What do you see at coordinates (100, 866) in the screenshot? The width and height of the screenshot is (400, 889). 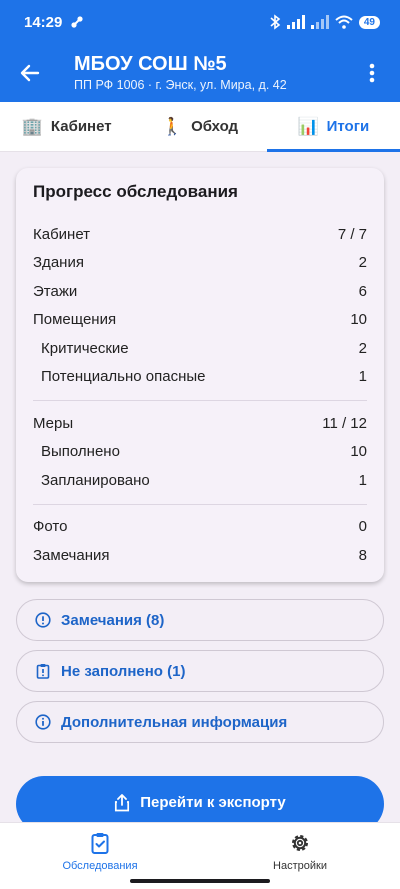 I see `nav-label: Обследования` at bounding box center [100, 866].